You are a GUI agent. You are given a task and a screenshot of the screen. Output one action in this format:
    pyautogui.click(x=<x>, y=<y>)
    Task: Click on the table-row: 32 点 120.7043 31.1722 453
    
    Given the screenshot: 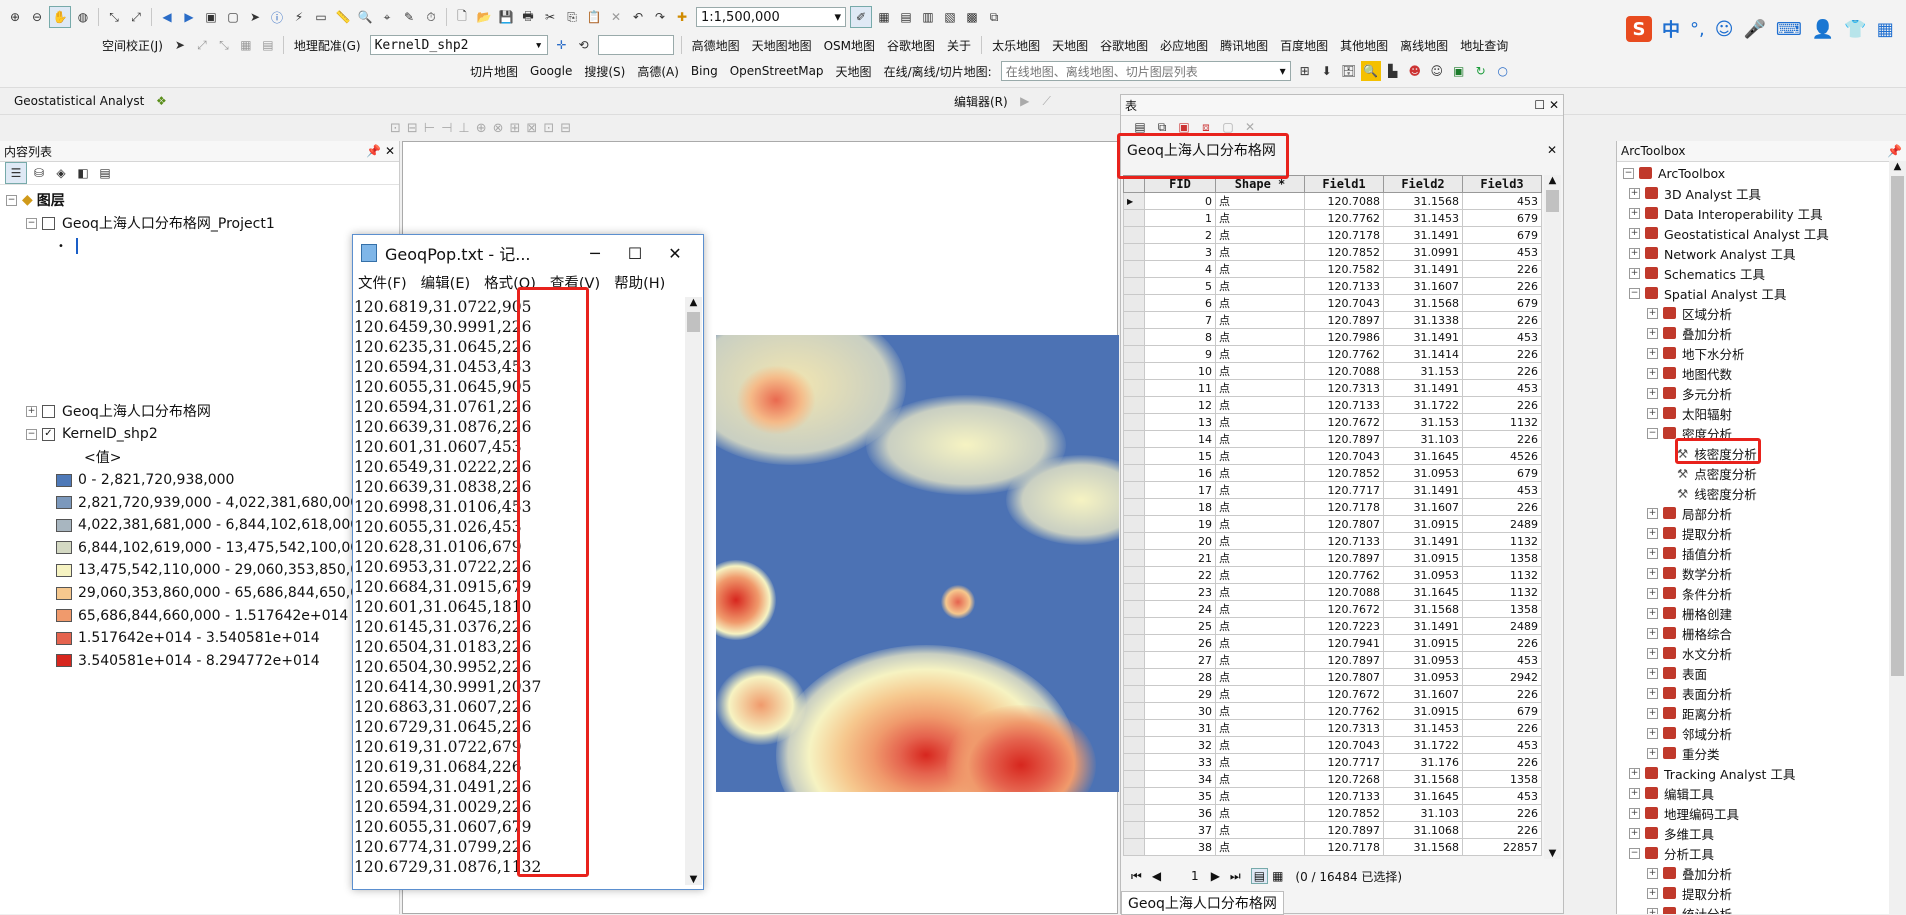 What is the action you would take?
    pyautogui.click(x=1332, y=745)
    